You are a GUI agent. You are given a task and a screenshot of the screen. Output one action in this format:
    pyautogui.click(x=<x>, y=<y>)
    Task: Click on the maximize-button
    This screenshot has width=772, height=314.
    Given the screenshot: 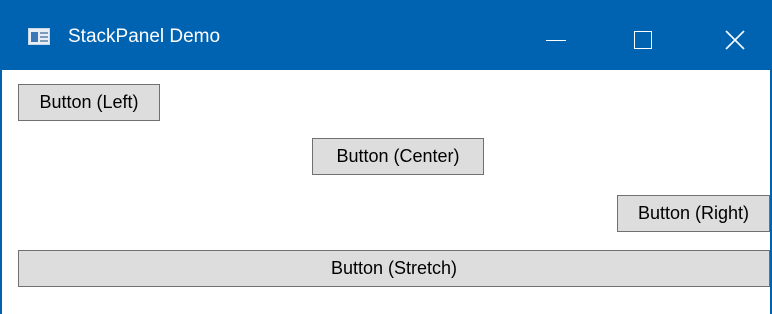 What is the action you would take?
    pyautogui.click(x=645, y=36)
    